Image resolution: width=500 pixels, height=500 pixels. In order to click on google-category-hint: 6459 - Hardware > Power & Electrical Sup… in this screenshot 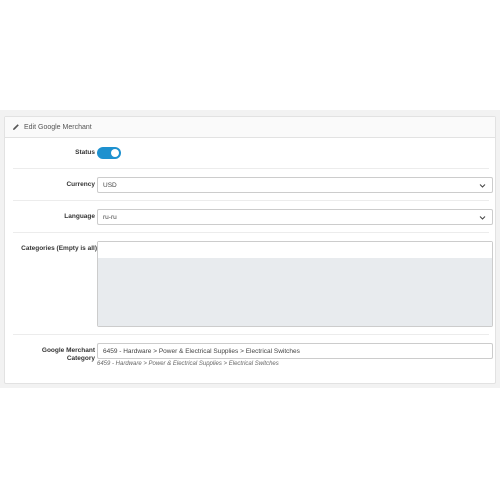, I will do `click(188, 364)`.